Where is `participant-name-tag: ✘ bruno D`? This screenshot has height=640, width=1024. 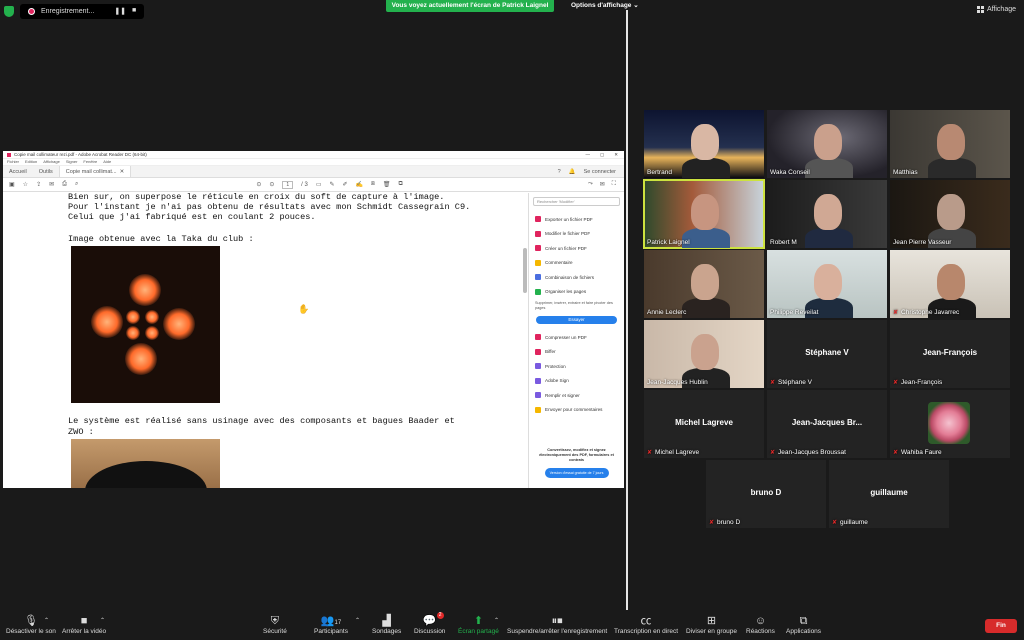 participant-name-tag: ✘ bruno D is located at coordinates (724, 522).